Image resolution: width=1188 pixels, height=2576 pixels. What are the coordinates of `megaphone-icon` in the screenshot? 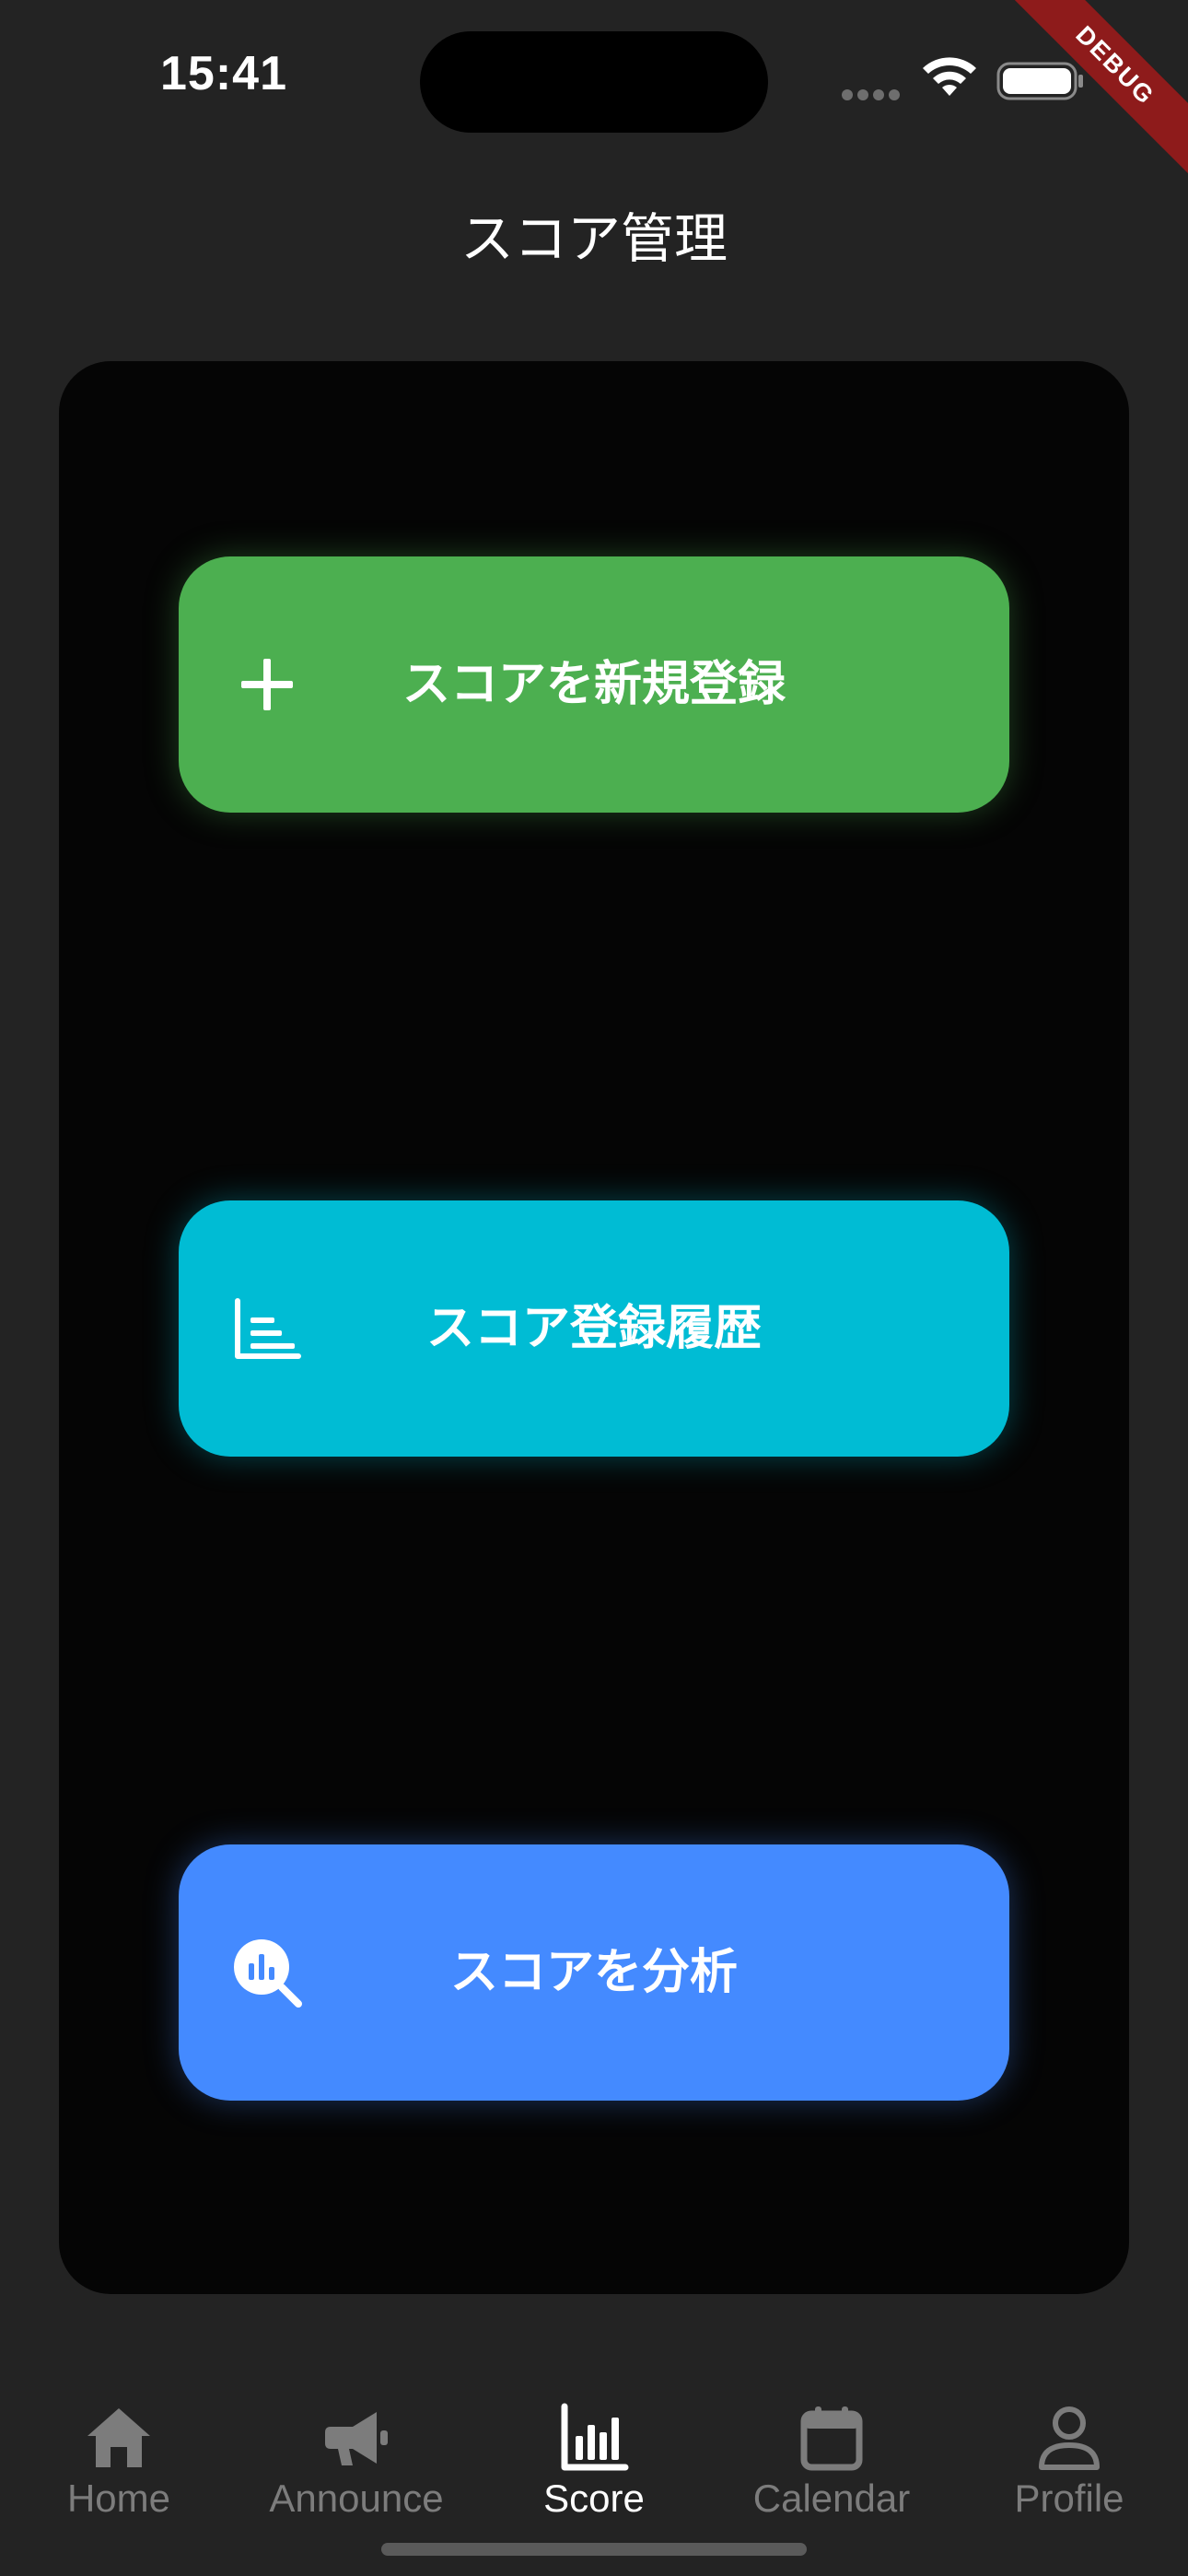 It's located at (356, 2438).